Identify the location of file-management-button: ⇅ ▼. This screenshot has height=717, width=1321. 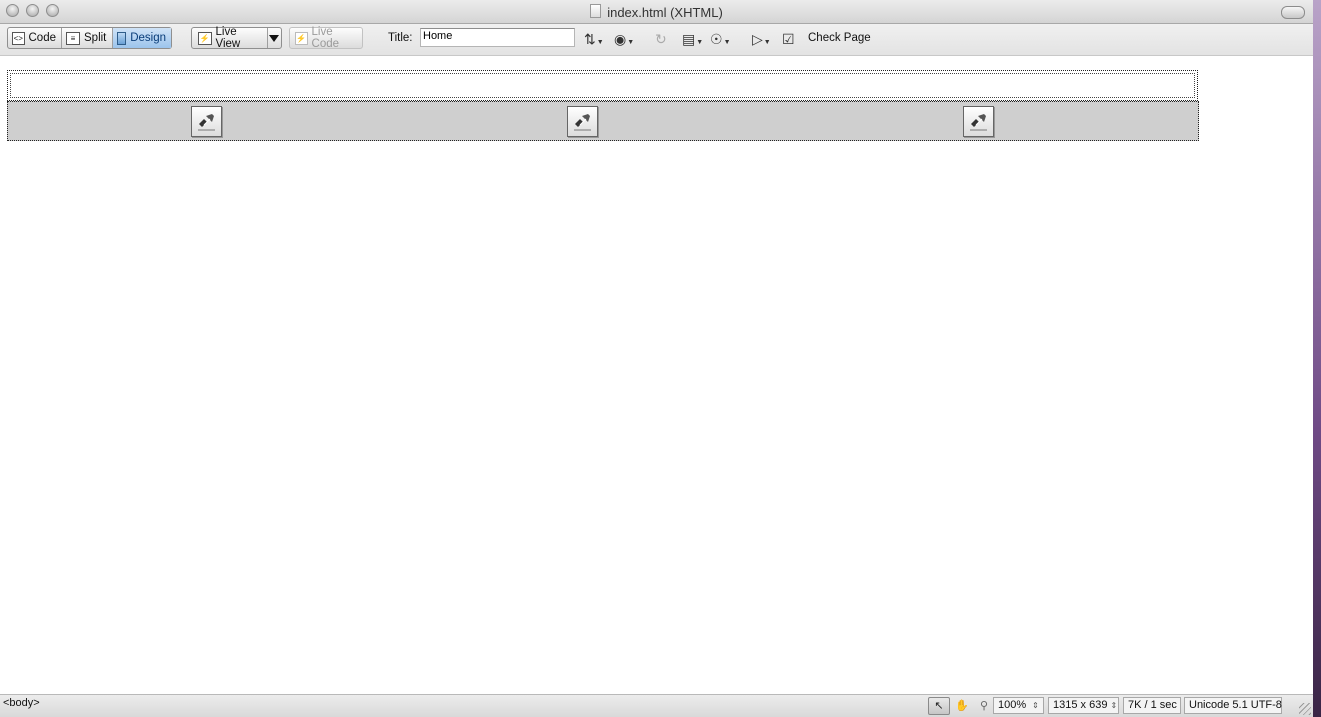
(594, 39).